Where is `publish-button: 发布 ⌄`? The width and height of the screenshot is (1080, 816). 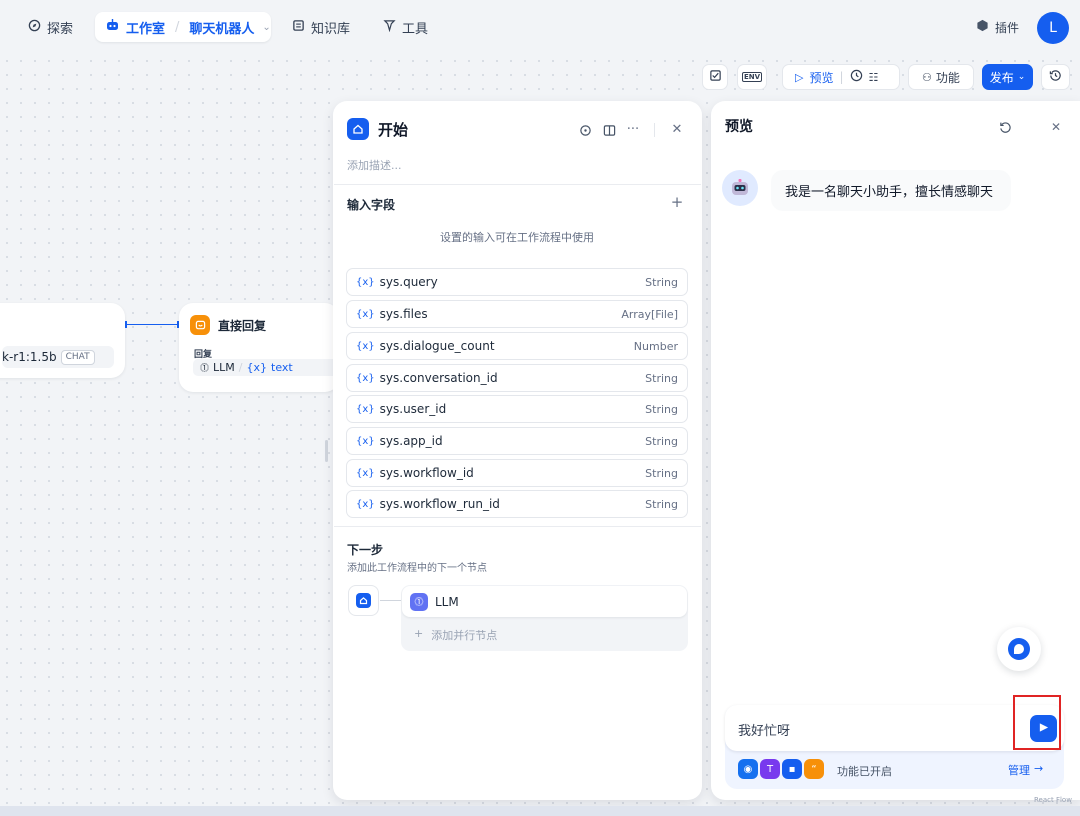 publish-button: 发布 ⌄ is located at coordinates (1007, 77).